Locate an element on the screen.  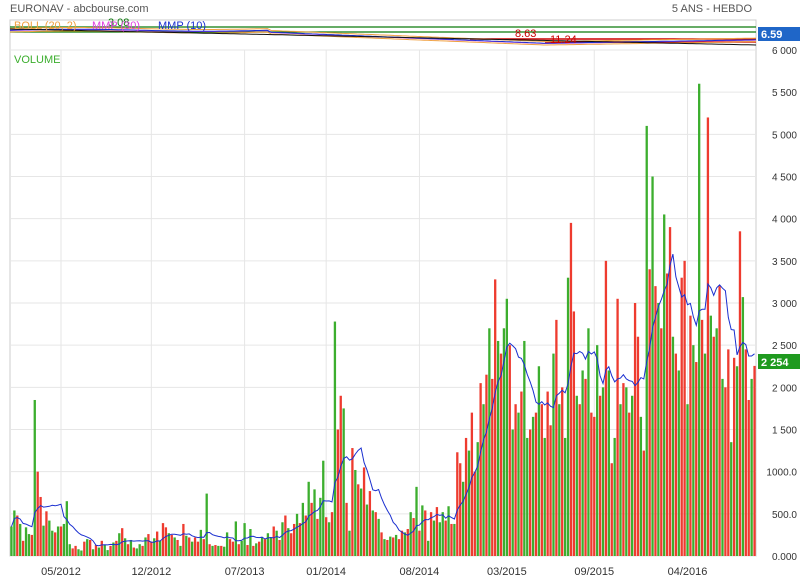
y-tick-label: 0.000 is located at coordinates (784, 557).